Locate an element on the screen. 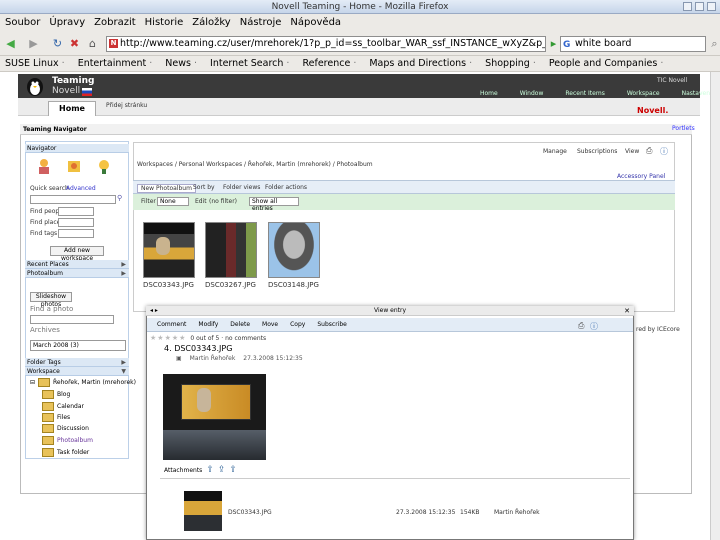 The width and height of the screenshot is (720, 540). menu-napoveda: Nápověda is located at coordinates (315, 23).